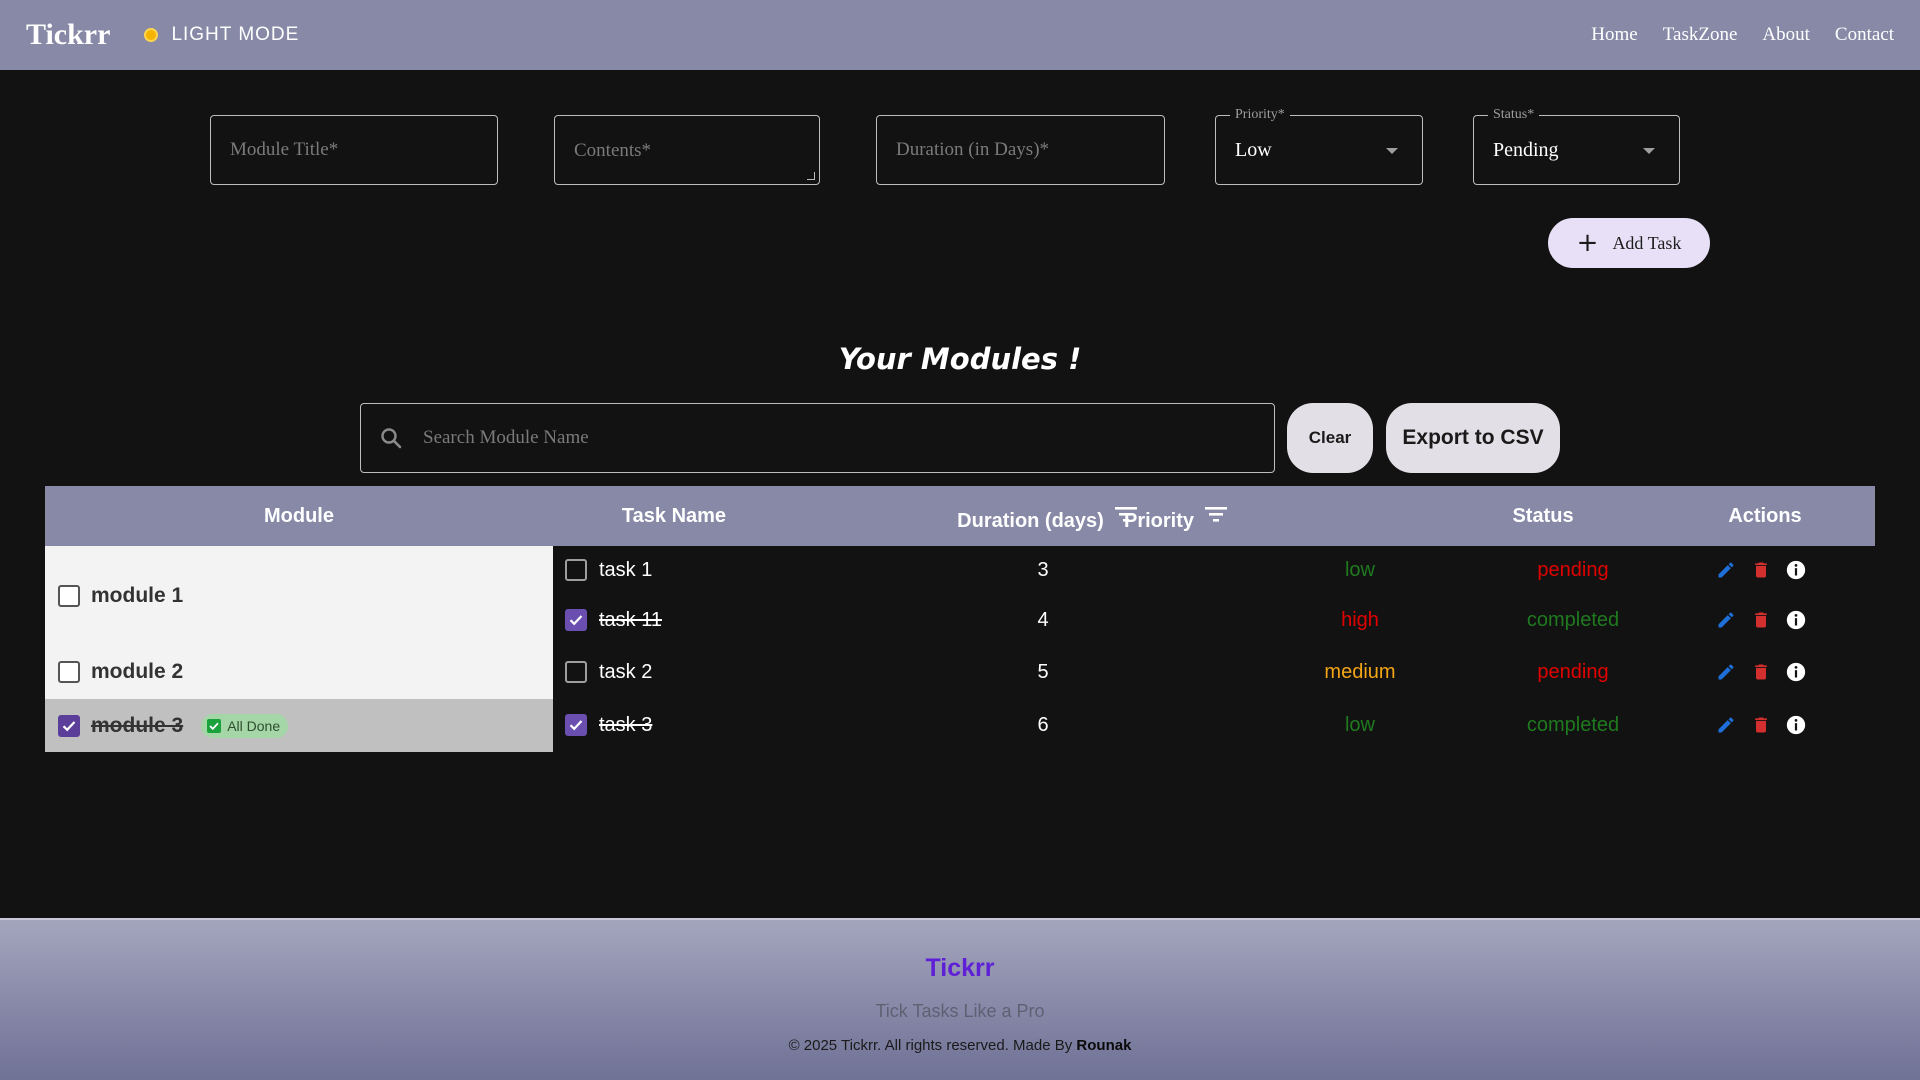 The width and height of the screenshot is (1920, 1080). What do you see at coordinates (1360, 671) in the screenshot?
I see `task-priority: medium` at bounding box center [1360, 671].